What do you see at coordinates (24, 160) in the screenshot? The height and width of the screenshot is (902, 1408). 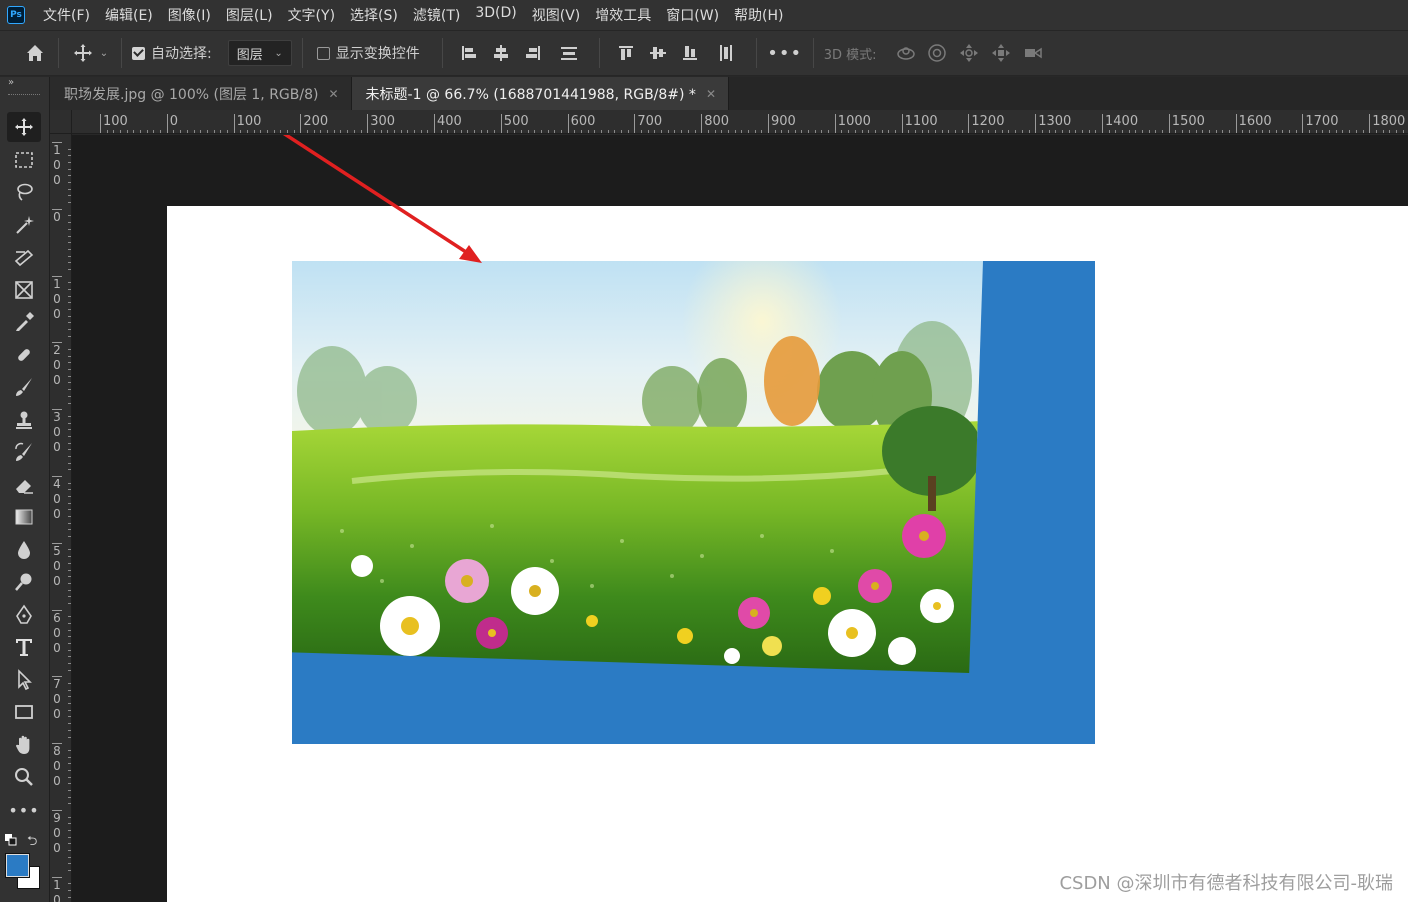 I see `marquee-tool-icon` at bounding box center [24, 160].